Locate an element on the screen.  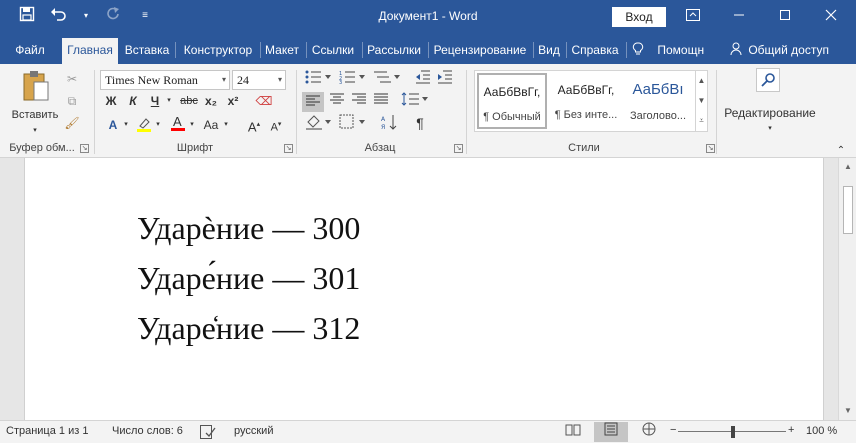
italic-button: К is located at coordinates (133, 101).